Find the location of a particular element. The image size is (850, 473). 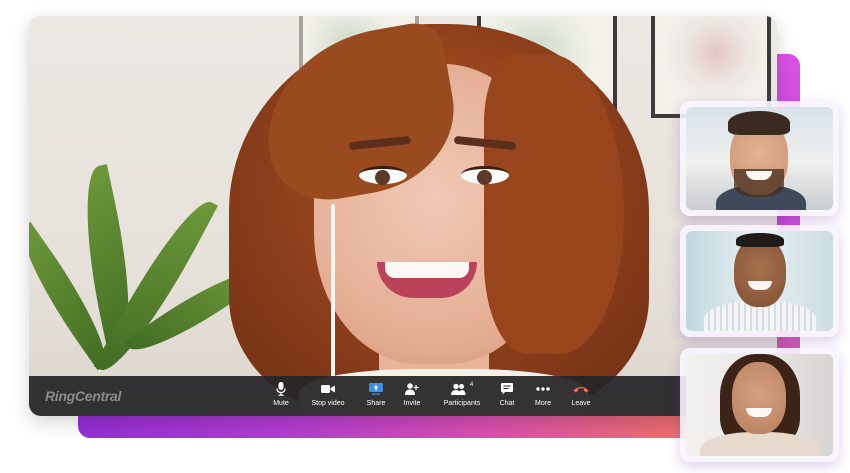

microphone-icon is located at coordinates (281, 389).